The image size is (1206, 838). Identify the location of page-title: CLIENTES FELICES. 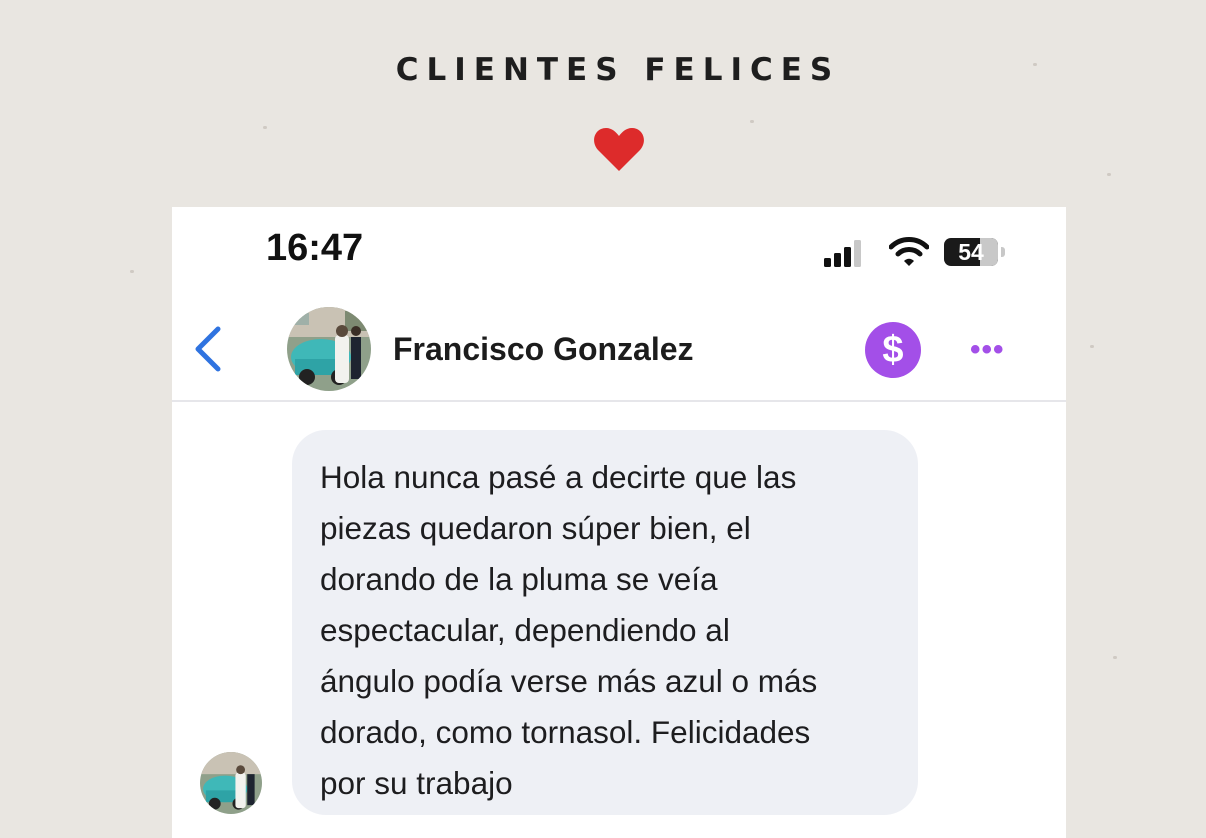
(618, 70).